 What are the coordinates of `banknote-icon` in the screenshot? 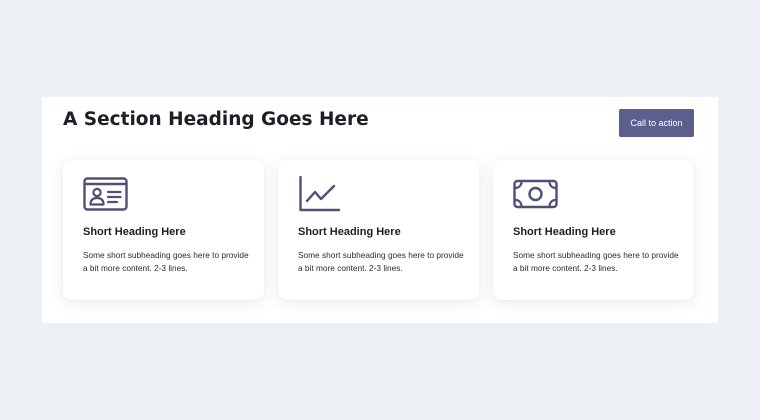 It's located at (535, 194).